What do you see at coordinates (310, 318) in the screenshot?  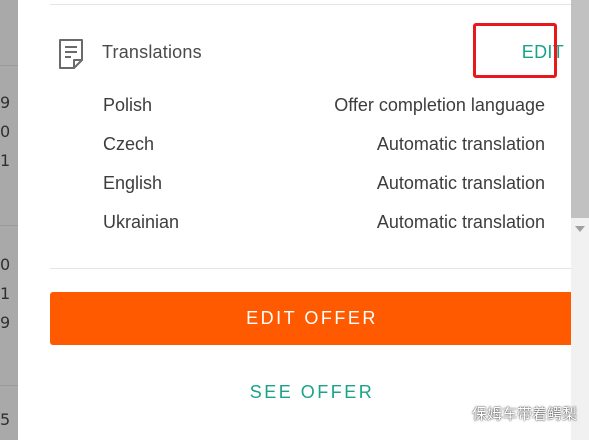 I see `edit-offer-button: EDIT OFFER` at bounding box center [310, 318].